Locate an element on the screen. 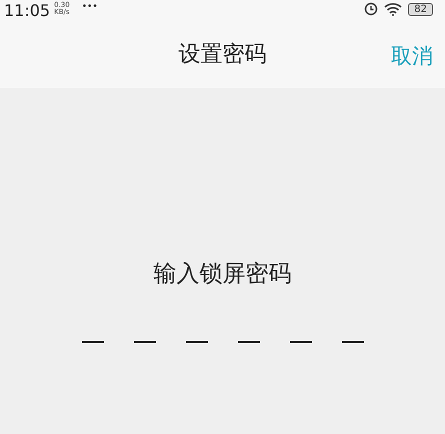 The image size is (445, 434). page-title: 设置密码 is located at coordinates (222, 55).